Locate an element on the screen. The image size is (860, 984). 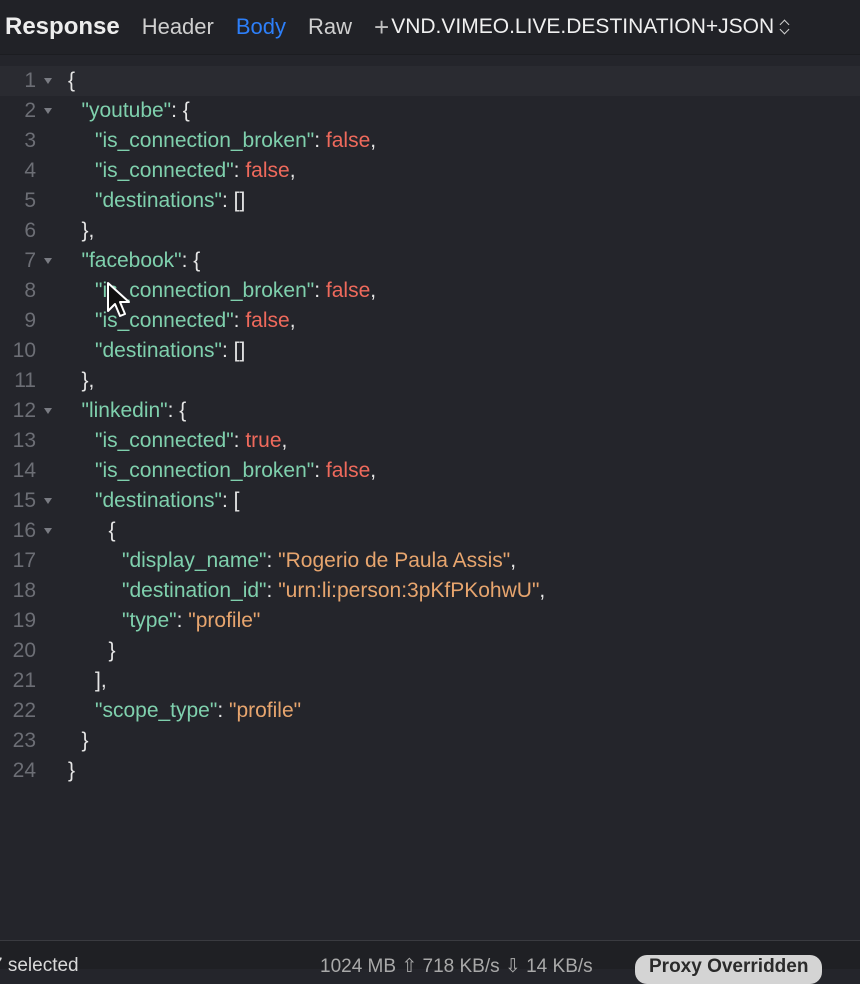
code-line: 20} is located at coordinates (430, 651).